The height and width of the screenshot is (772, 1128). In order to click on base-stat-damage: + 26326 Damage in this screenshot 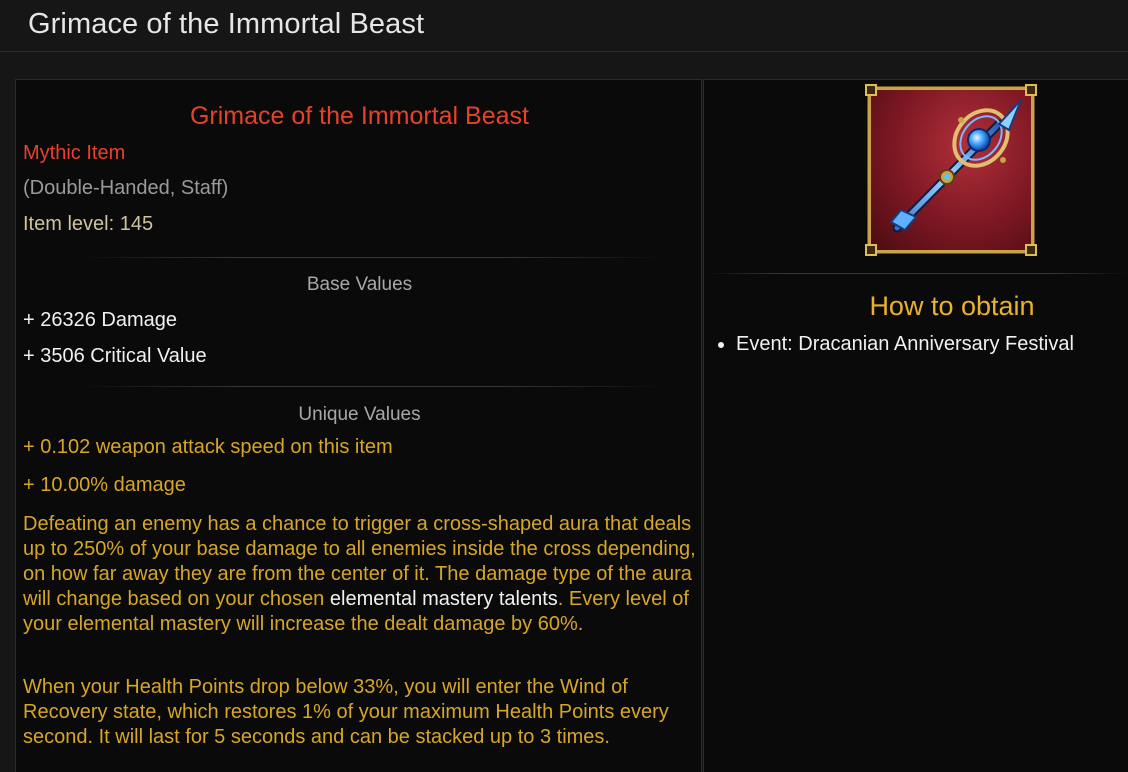, I will do `click(100, 320)`.